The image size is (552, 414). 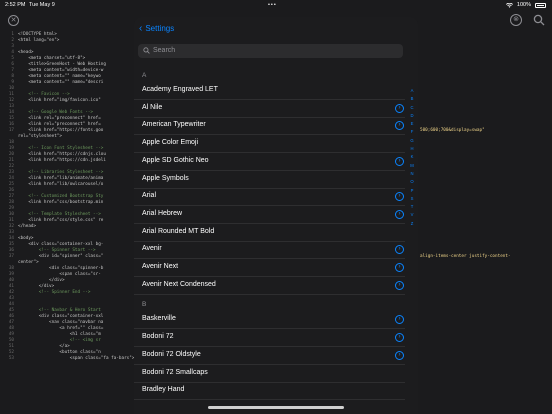 What do you see at coordinates (11, 256) in the screenshot?
I see `line-number: 37` at bounding box center [11, 256].